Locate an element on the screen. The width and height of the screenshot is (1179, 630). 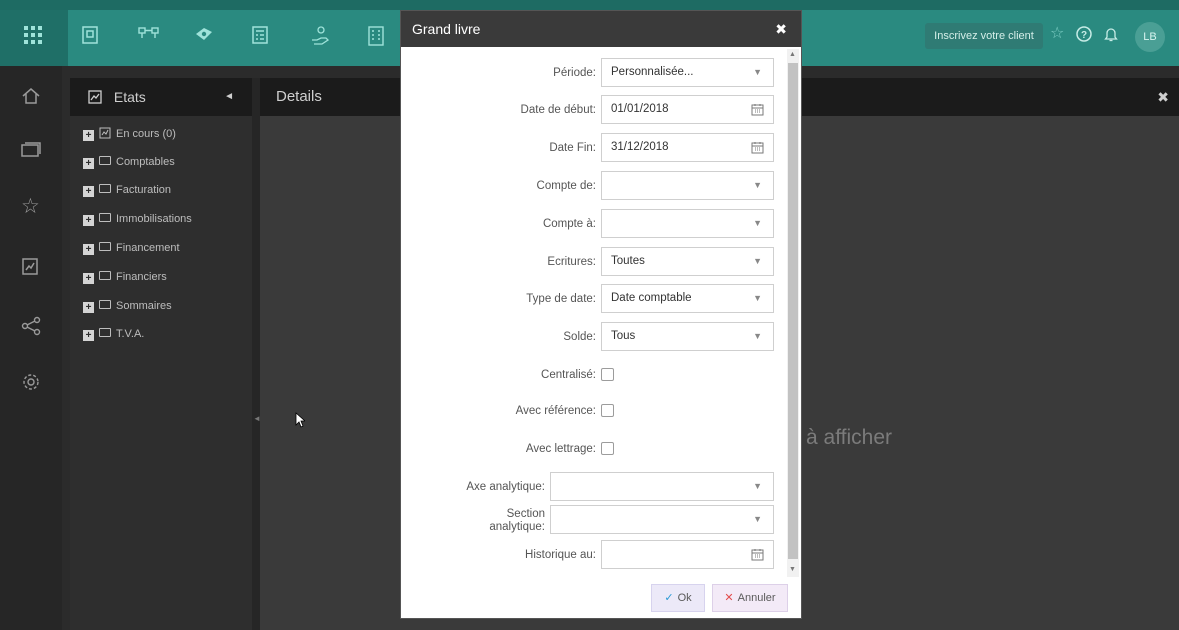
centralise-checkbox is located at coordinates (607, 374).